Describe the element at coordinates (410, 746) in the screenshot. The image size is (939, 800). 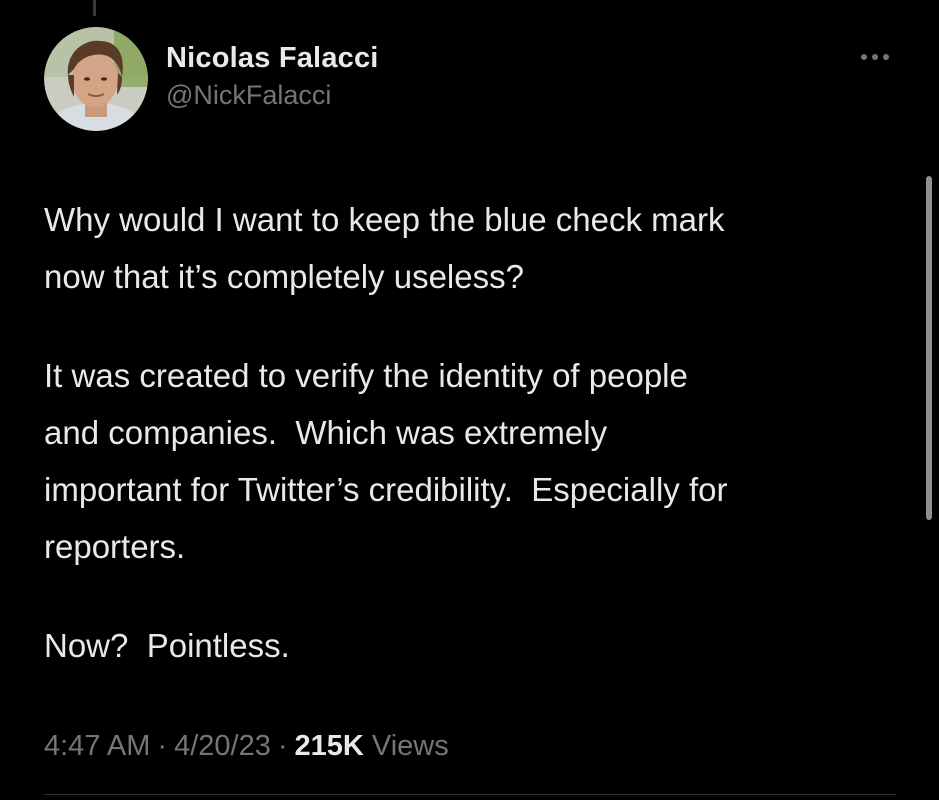
I see `views-label: Views` at that location.